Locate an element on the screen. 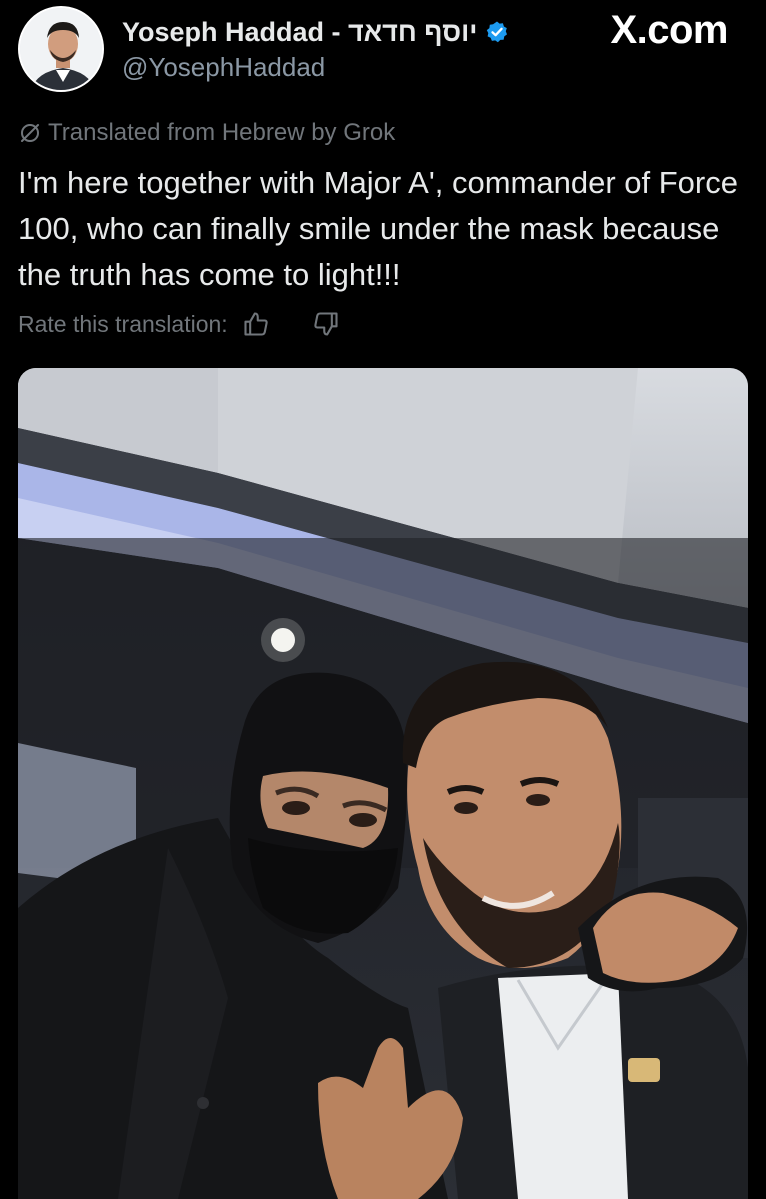 This screenshot has height=1199, width=766. rate-label: Rate this translation: is located at coordinates (123, 323).